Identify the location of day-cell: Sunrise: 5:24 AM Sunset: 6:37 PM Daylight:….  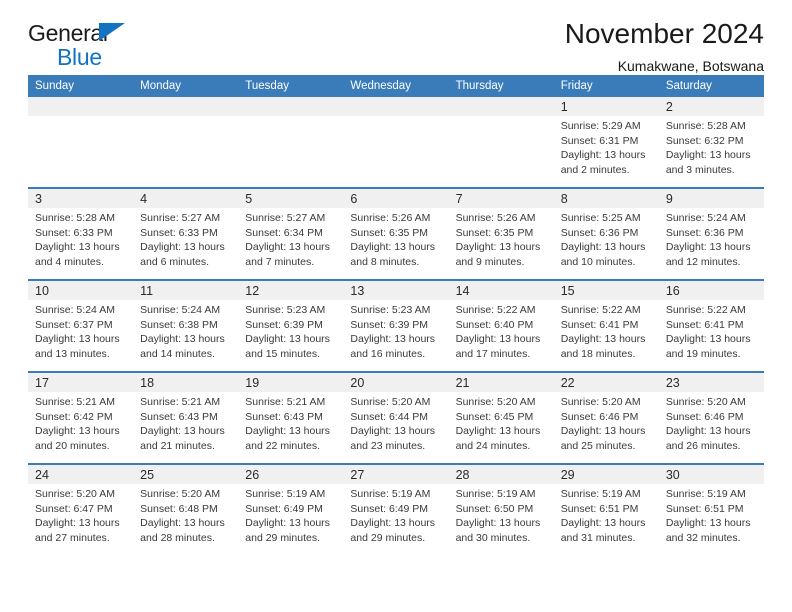
(81, 336).